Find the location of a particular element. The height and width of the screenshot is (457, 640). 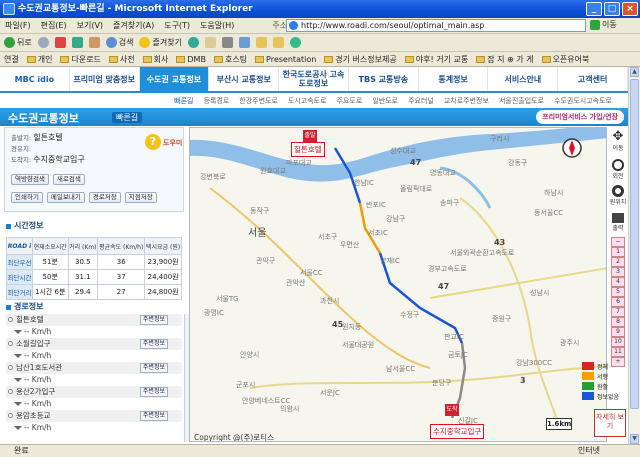

maximize-button: □ is located at coordinates (612, 9).